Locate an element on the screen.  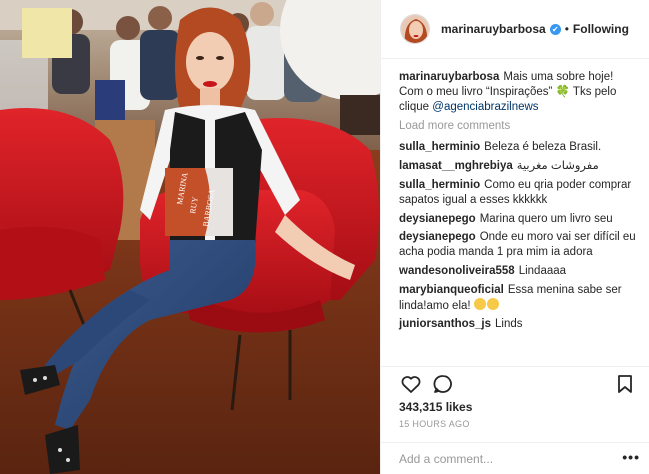
clover-emoji-icon: 🍀 is located at coordinates (562, 91).